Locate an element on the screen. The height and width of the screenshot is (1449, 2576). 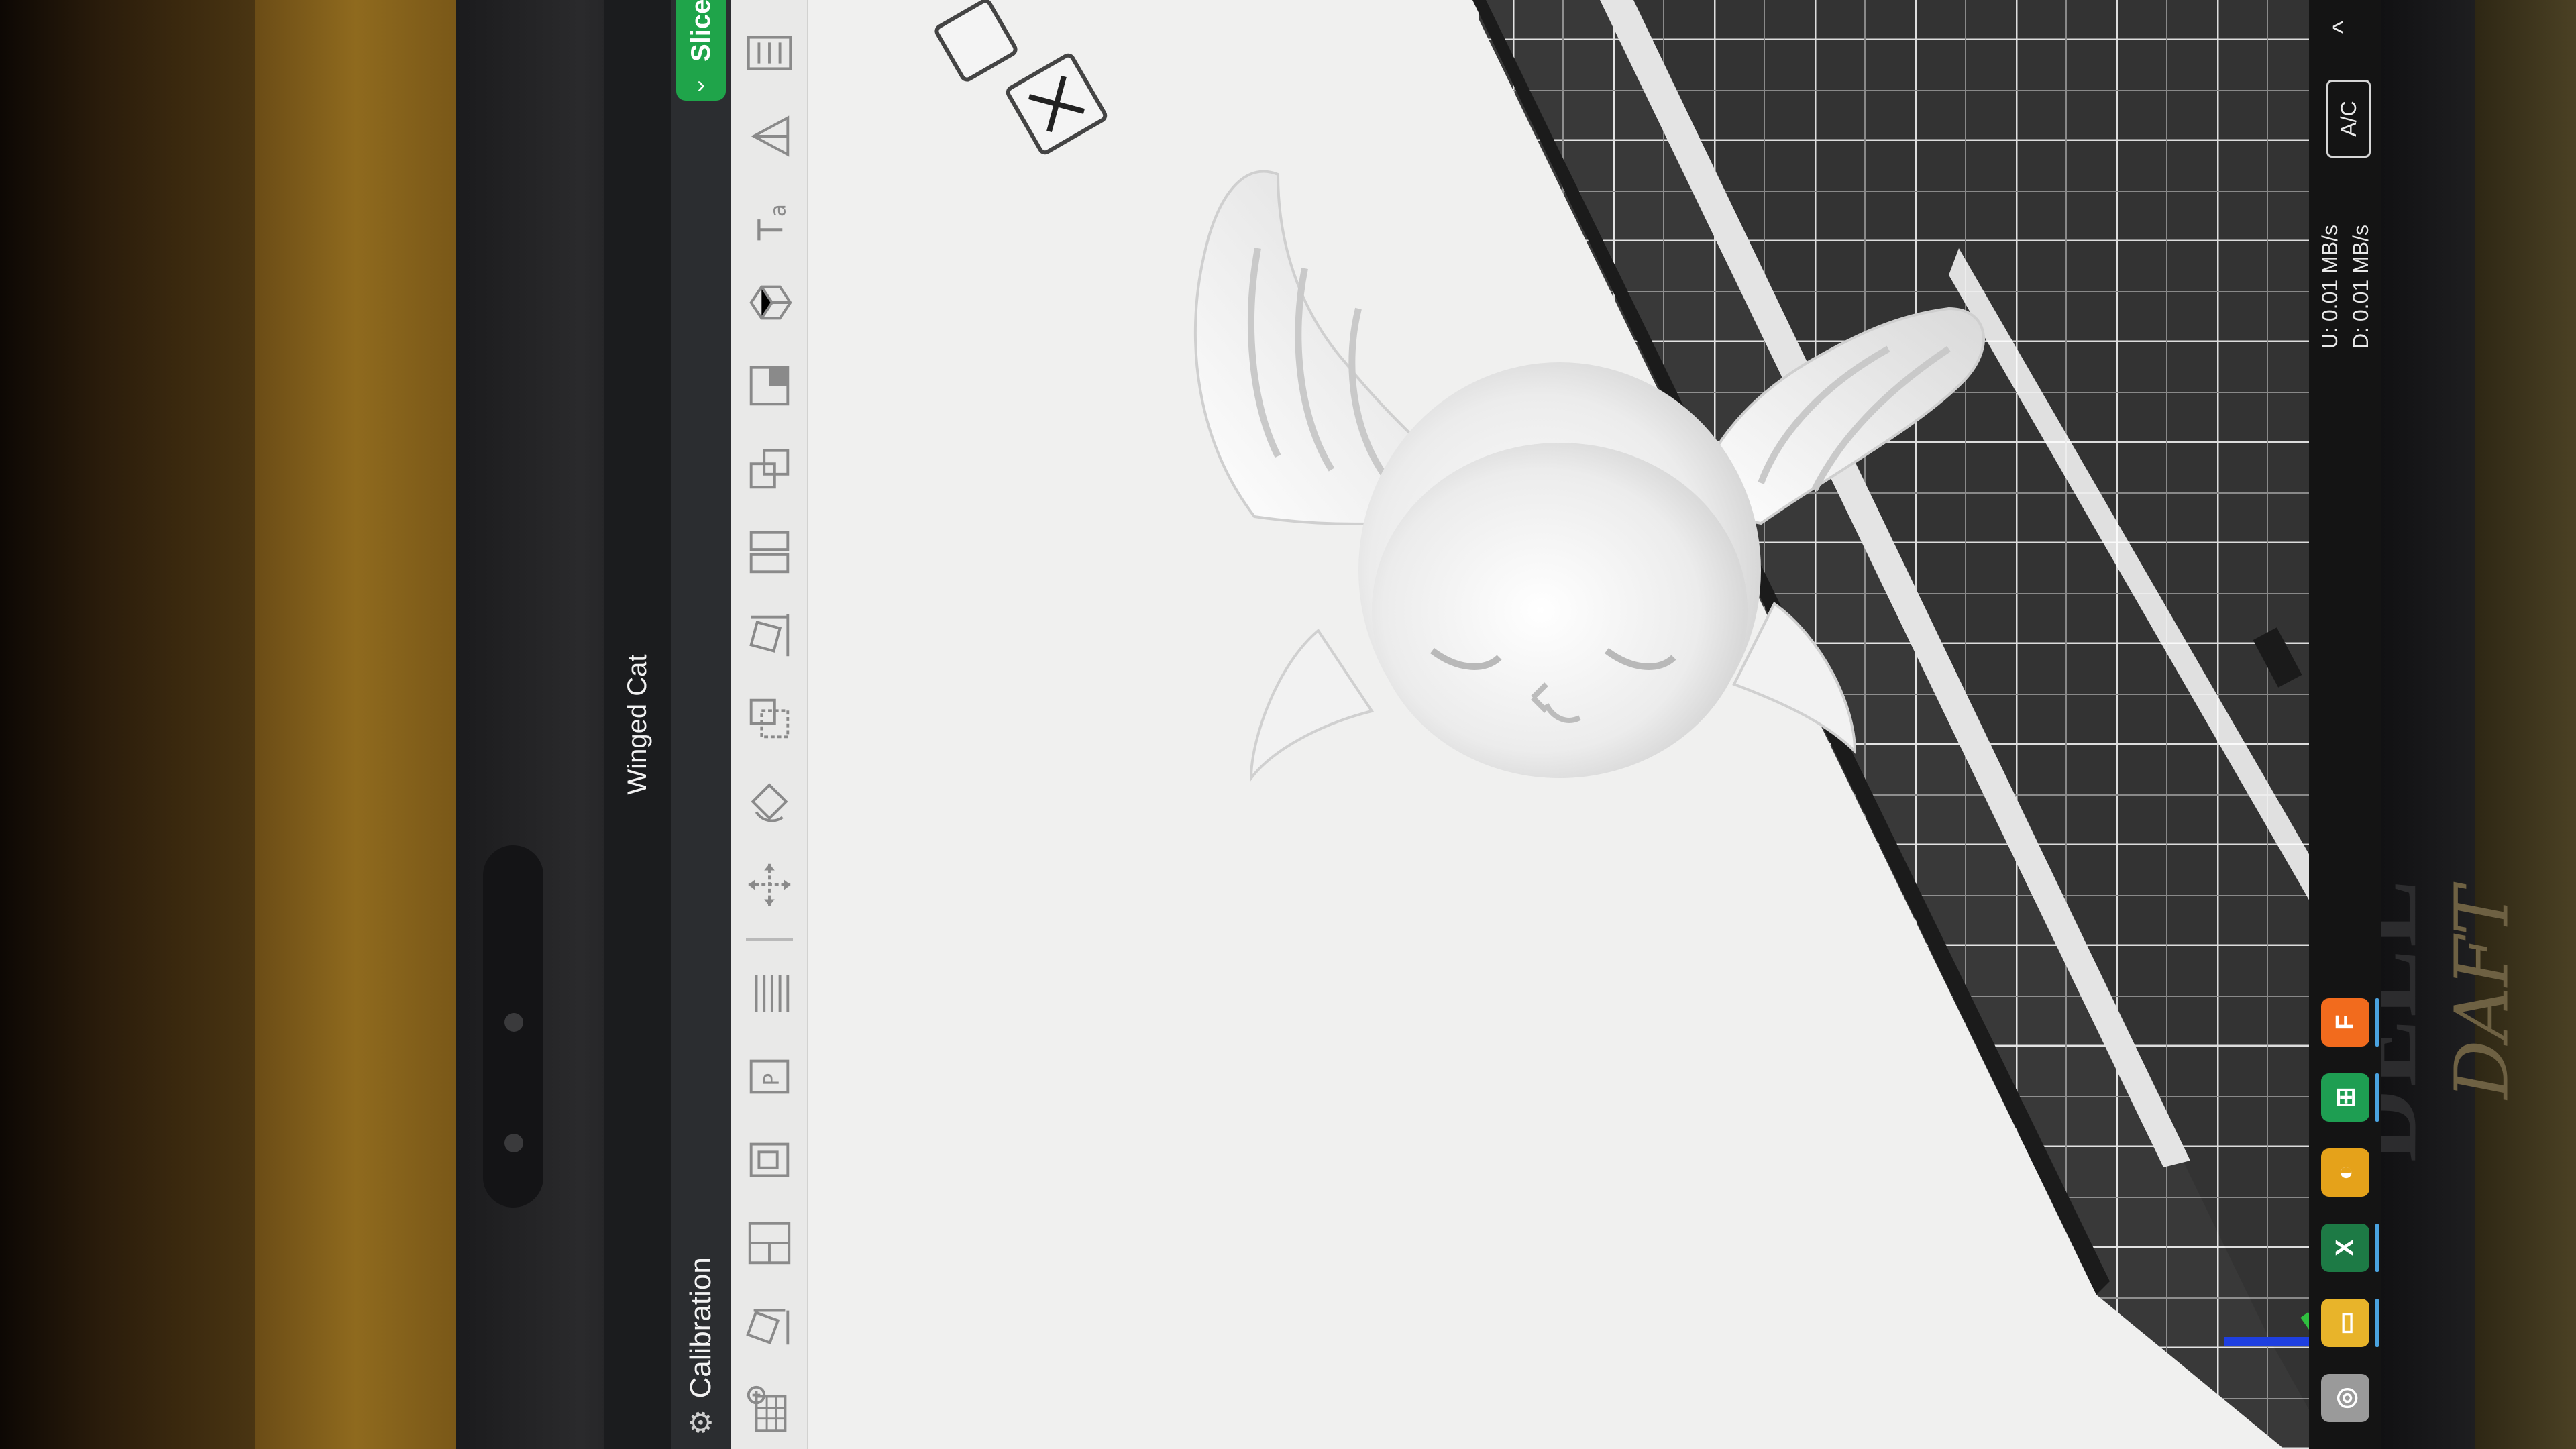
toolbar-divider is located at coordinates (769, 939).